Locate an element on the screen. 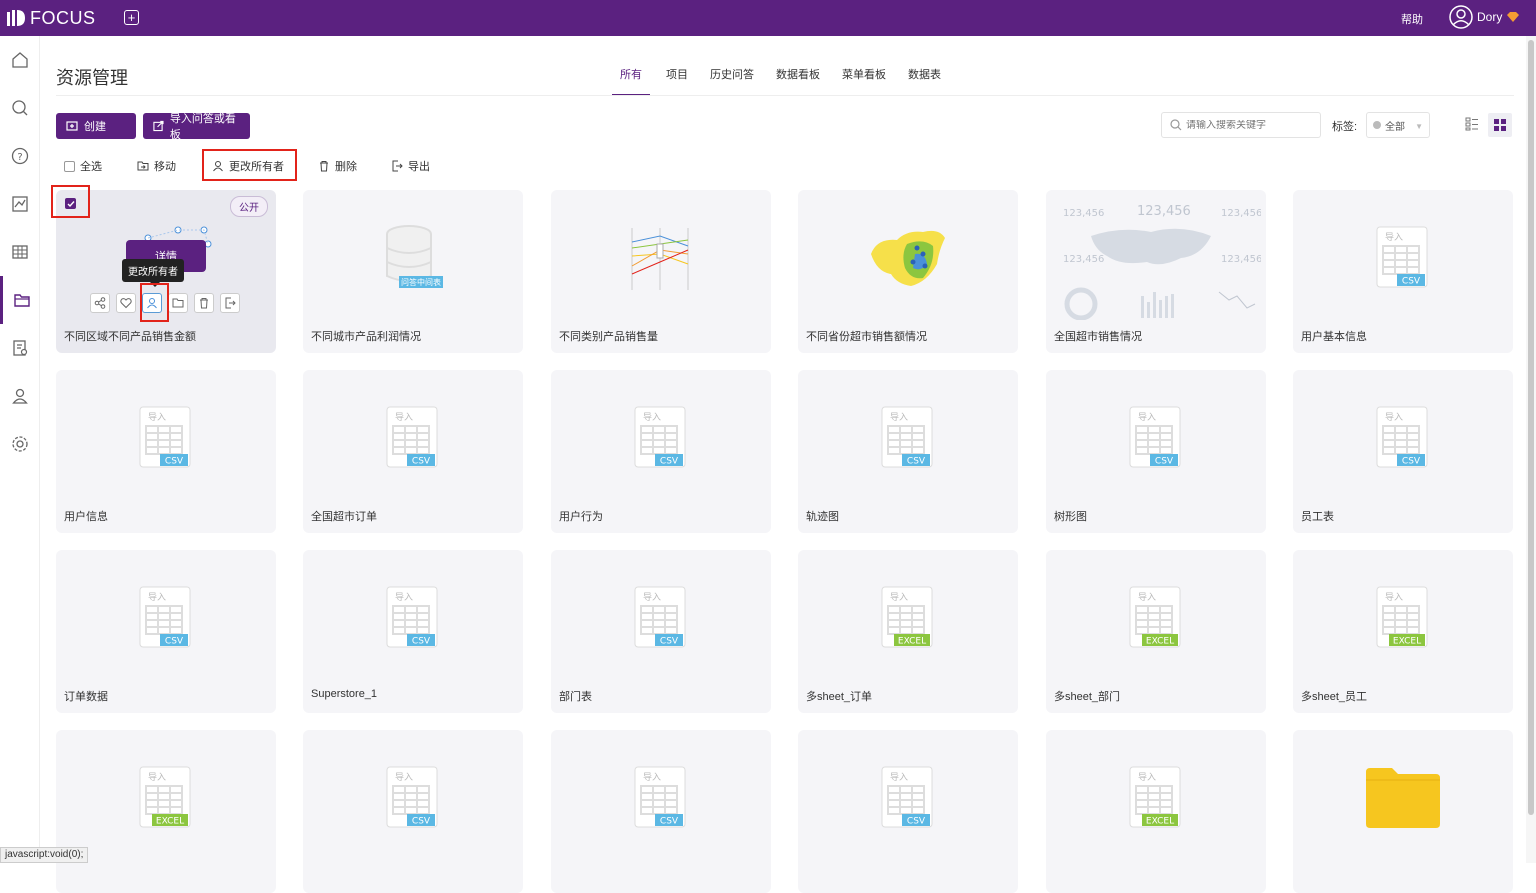 The image size is (1536, 893). share-button is located at coordinates (100, 303).